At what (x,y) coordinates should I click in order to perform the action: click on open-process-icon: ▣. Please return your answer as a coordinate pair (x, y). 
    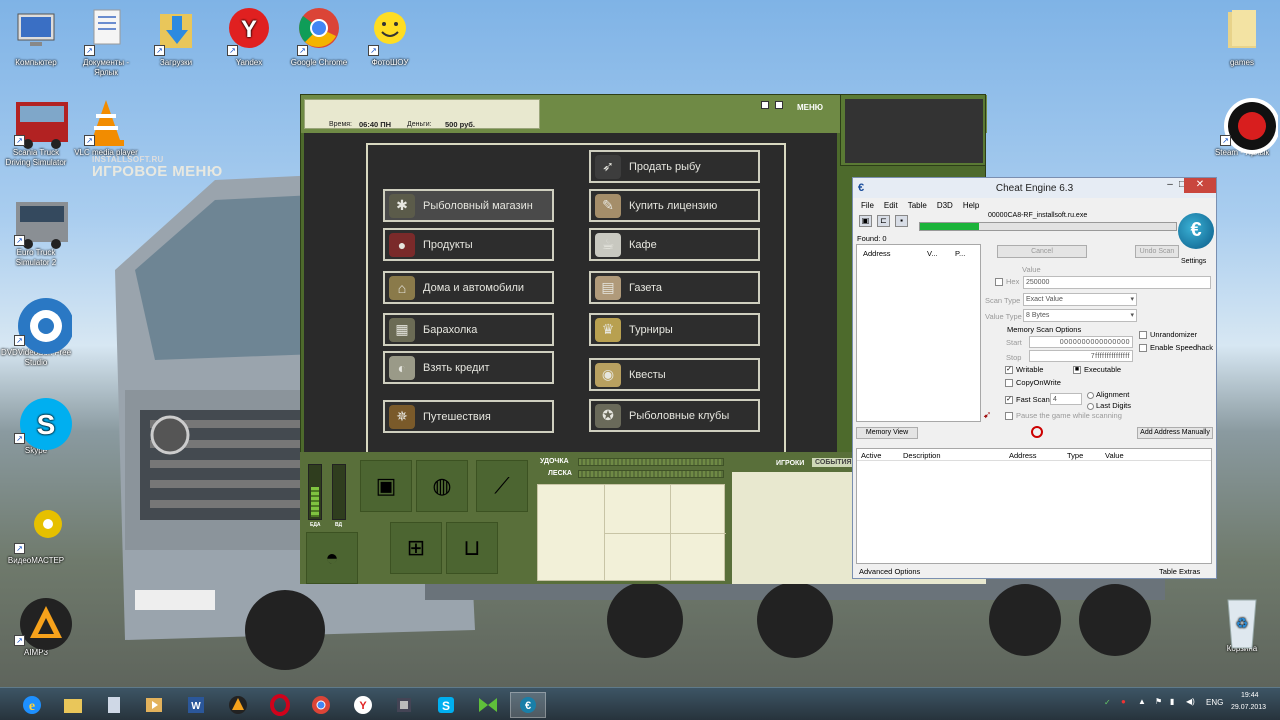
    Looking at the image, I should click on (865, 221).